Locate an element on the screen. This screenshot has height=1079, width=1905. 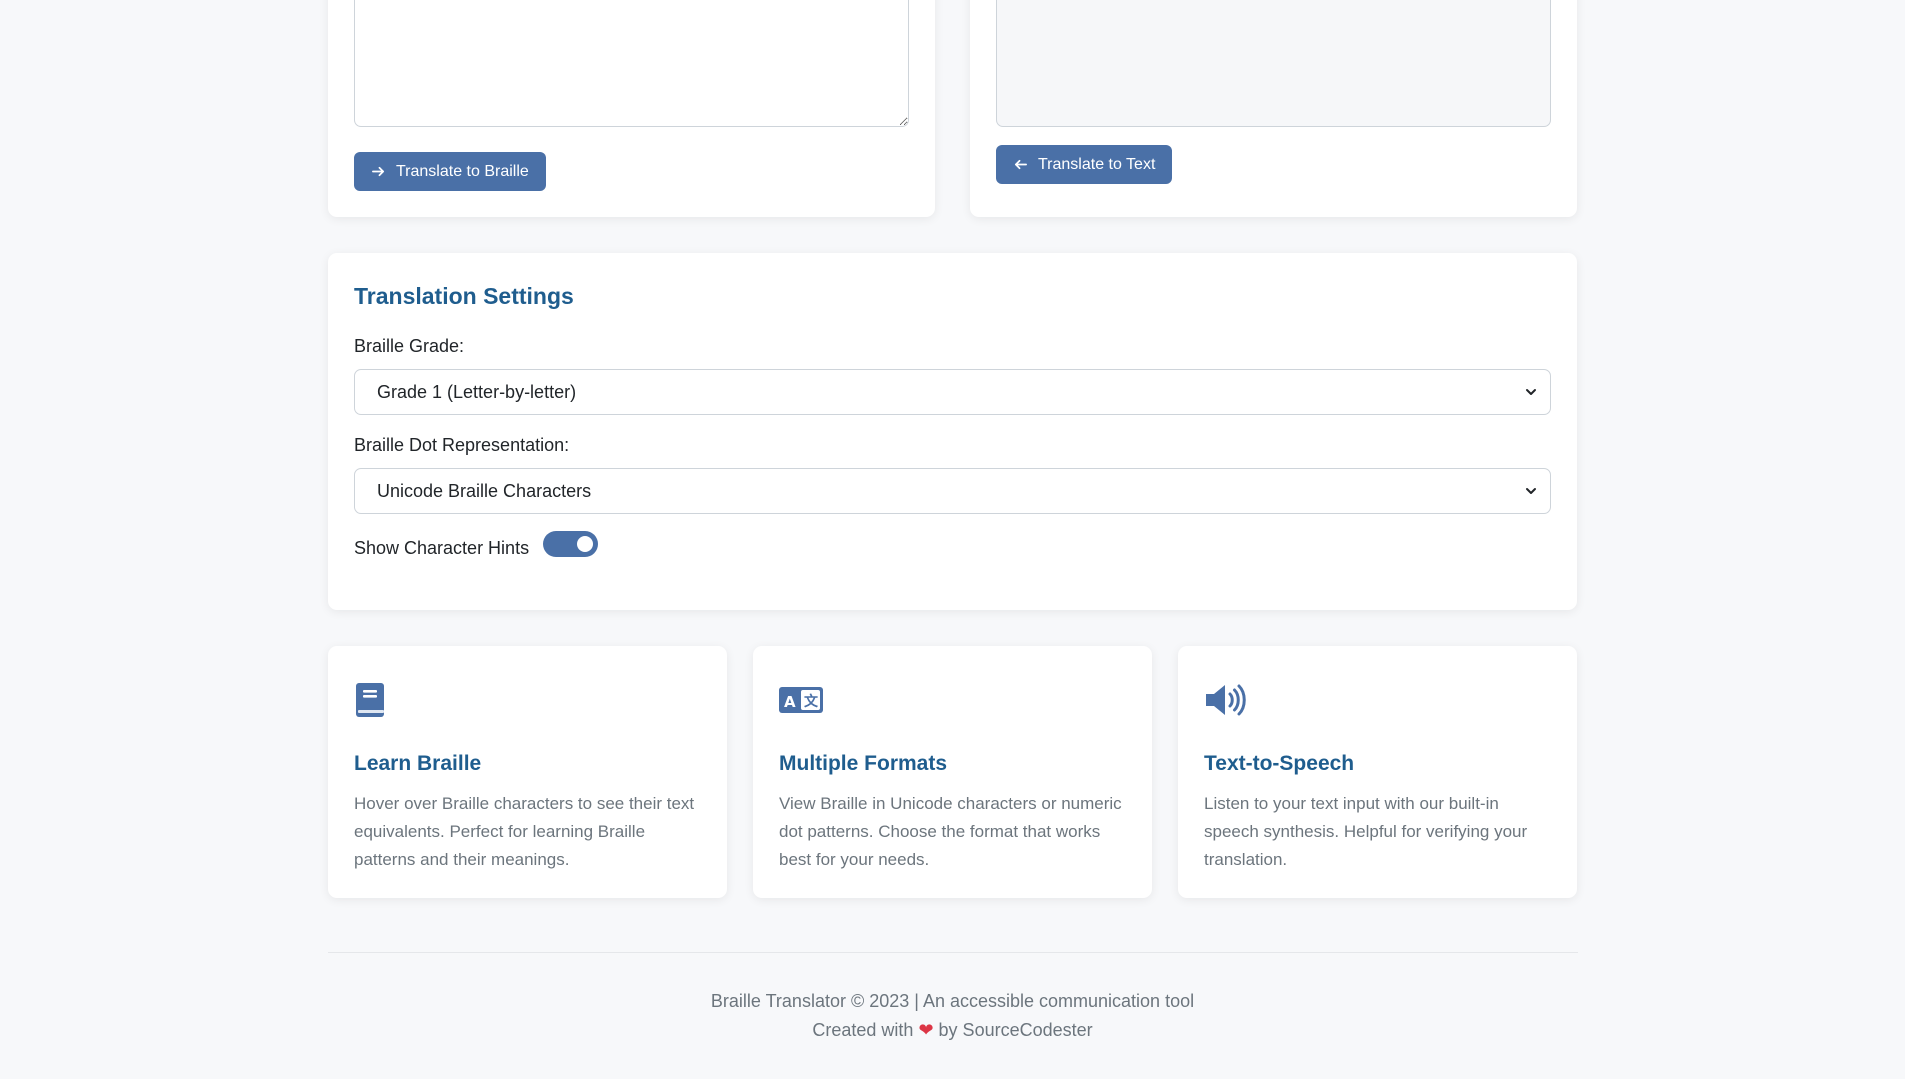
volume-icon is located at coordinates (1226, 700).